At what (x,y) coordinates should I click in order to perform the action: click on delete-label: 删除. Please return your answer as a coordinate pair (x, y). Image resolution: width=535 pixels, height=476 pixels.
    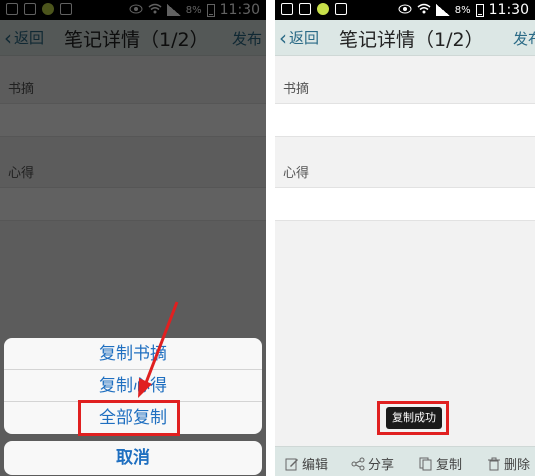
    Looking at the image, I should click on (517, 465).